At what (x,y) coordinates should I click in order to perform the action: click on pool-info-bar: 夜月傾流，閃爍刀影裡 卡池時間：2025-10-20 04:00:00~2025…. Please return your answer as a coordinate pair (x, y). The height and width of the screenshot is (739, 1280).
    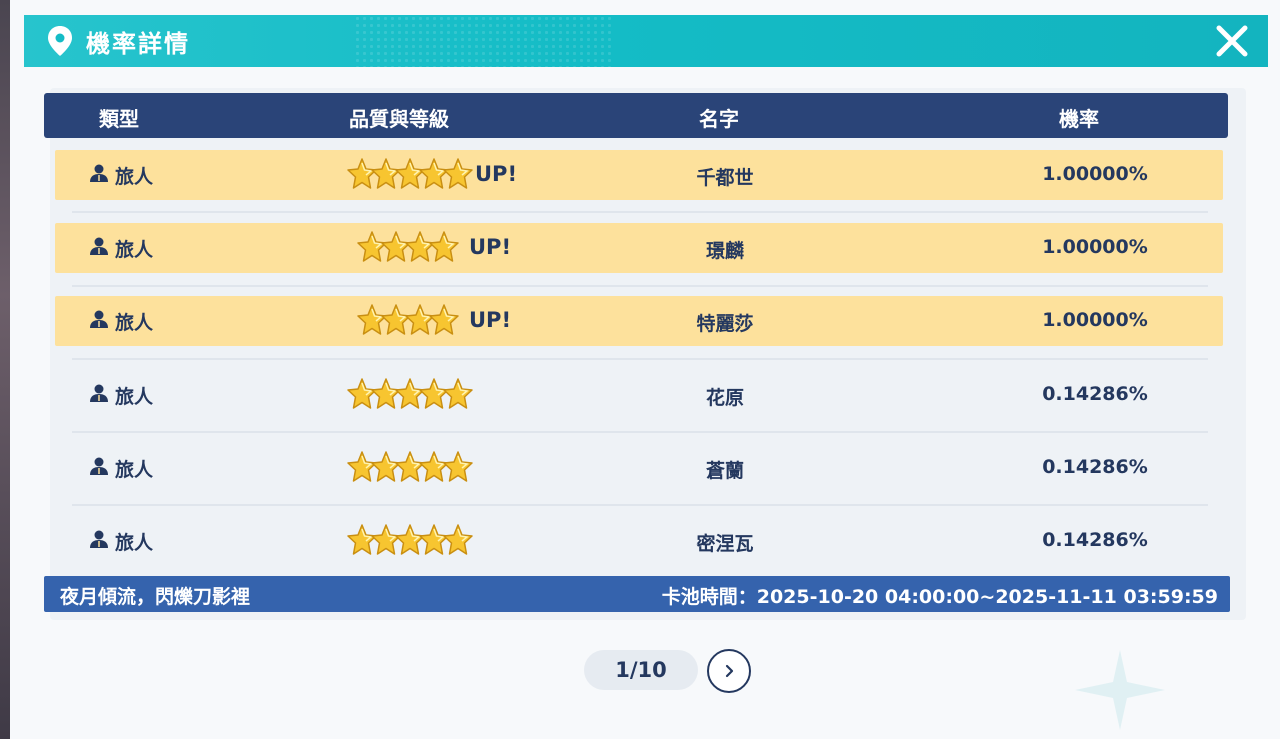
    Looking at the image, I should click on (637, 594).